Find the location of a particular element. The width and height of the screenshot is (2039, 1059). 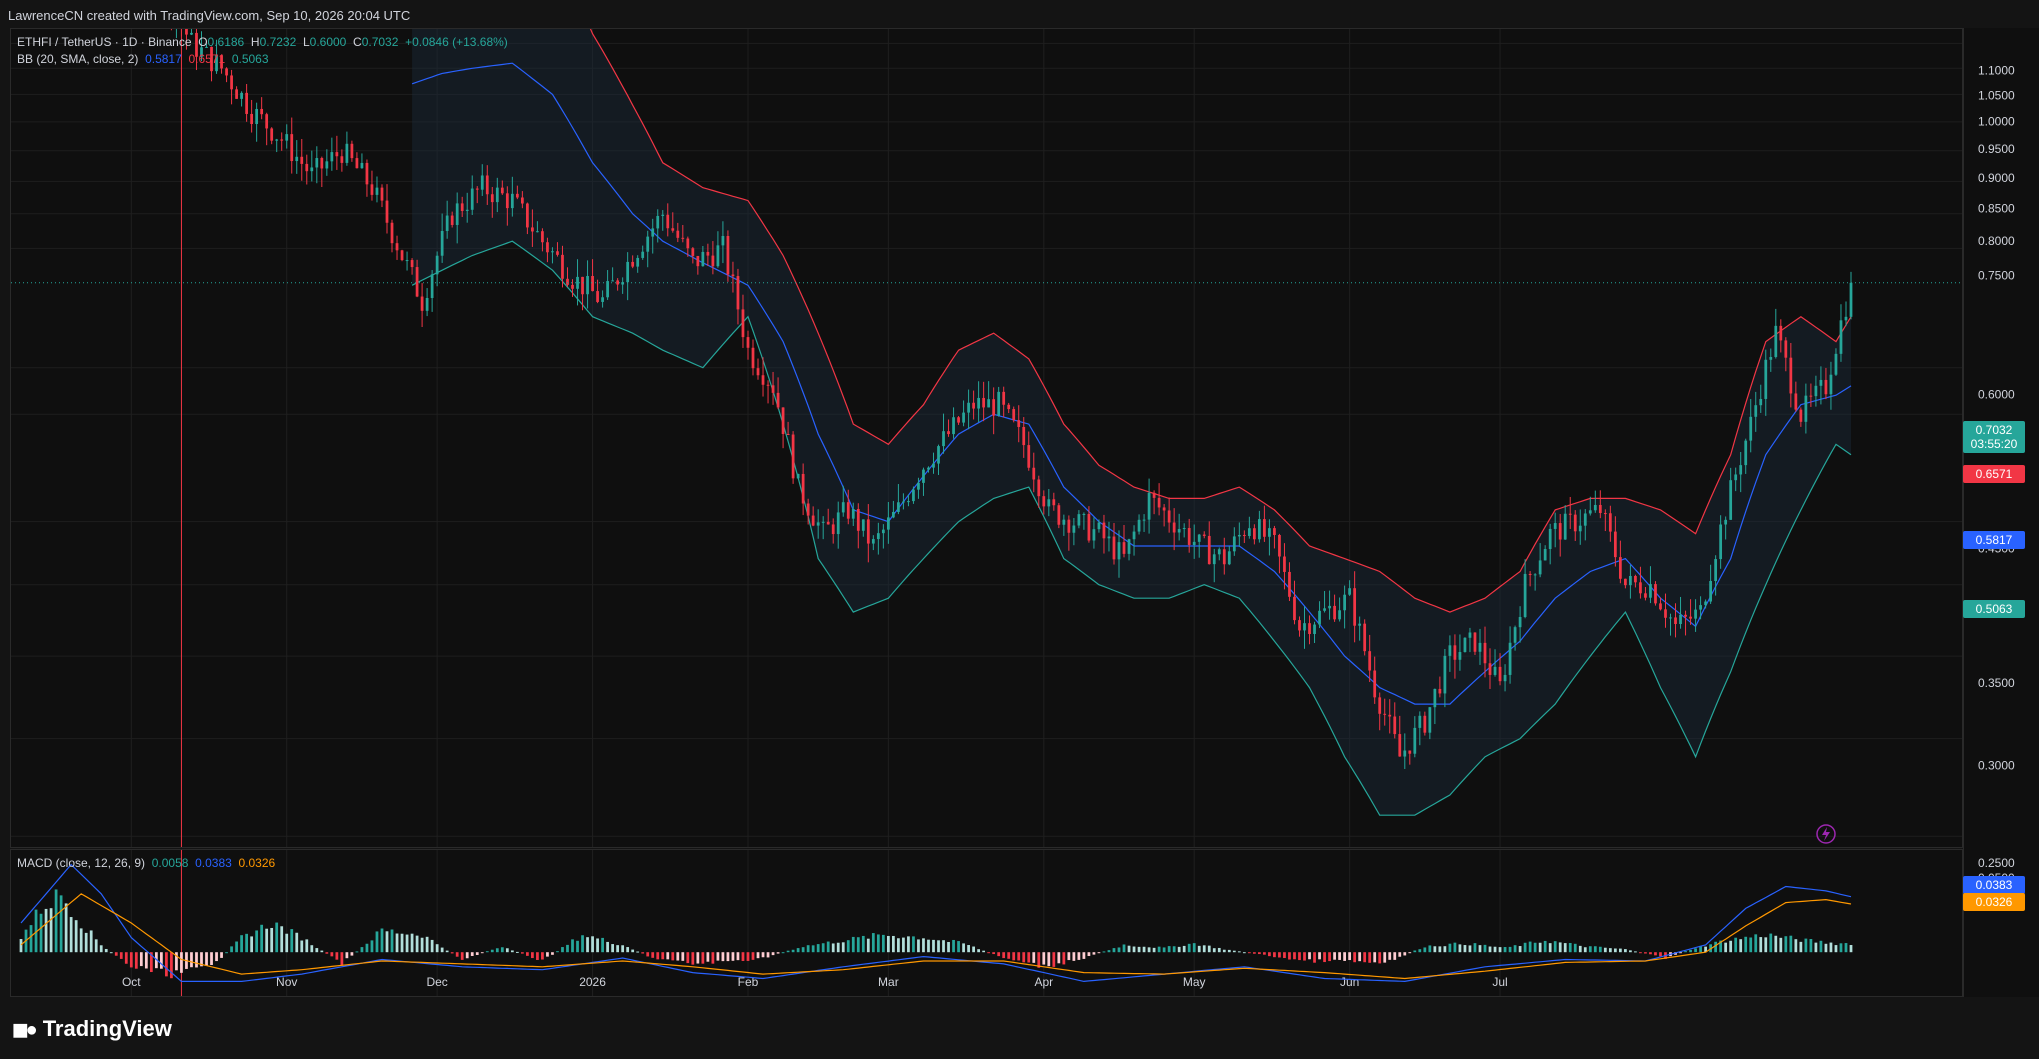

macd-signal-badge: 0.0326 is located at coordinates (1994, 902).